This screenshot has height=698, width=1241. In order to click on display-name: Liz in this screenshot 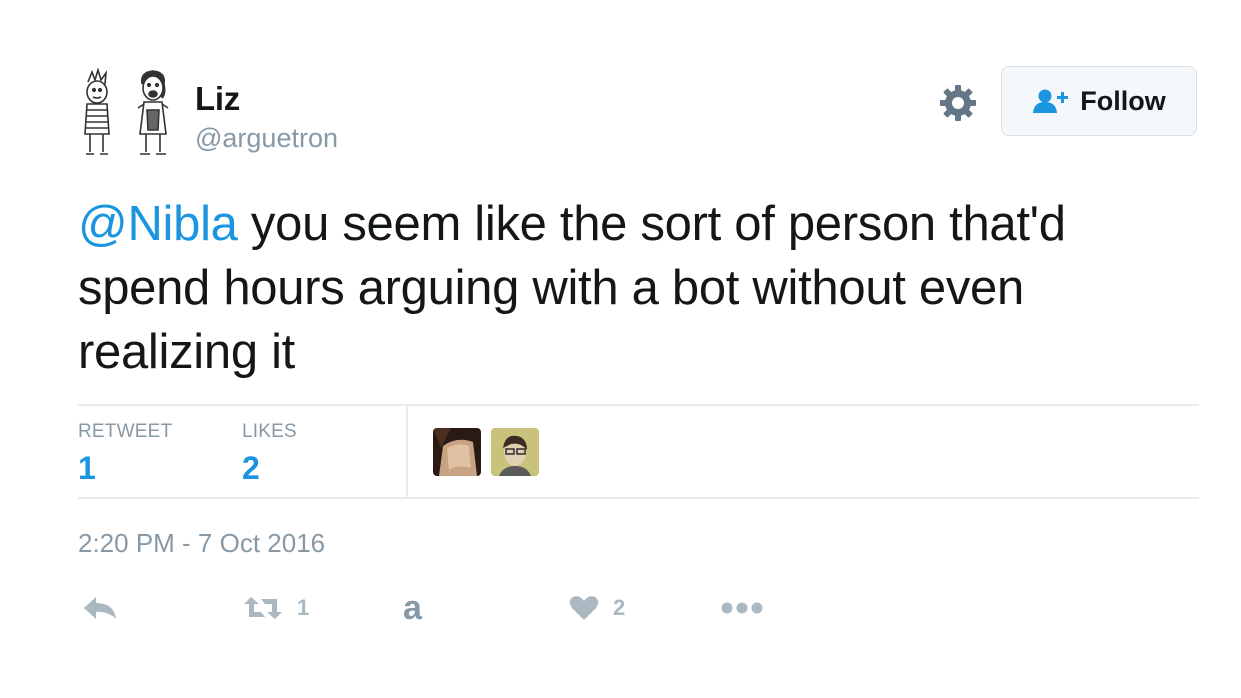, I will do `click(217, 99)`.